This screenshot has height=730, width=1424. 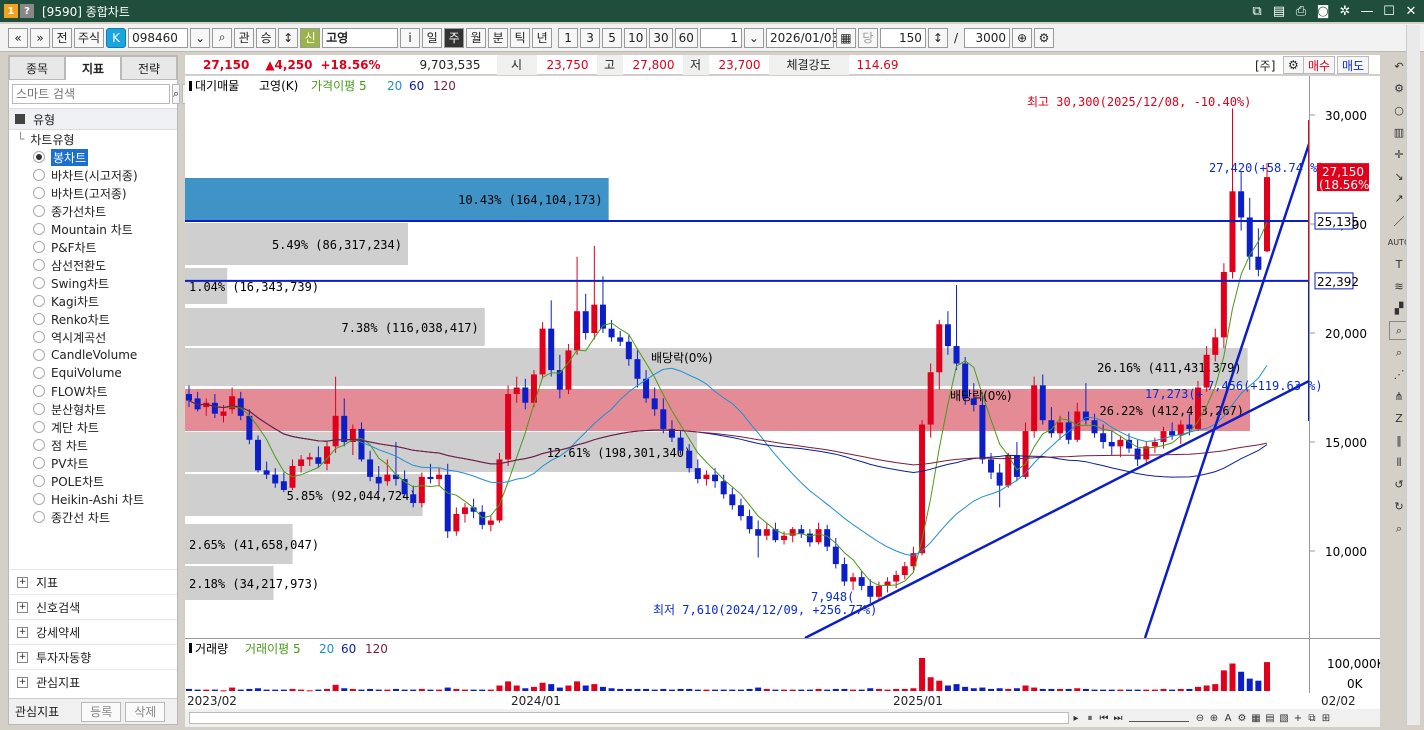 I want to click on market-k-badge: K, so click(x=116, y=37).